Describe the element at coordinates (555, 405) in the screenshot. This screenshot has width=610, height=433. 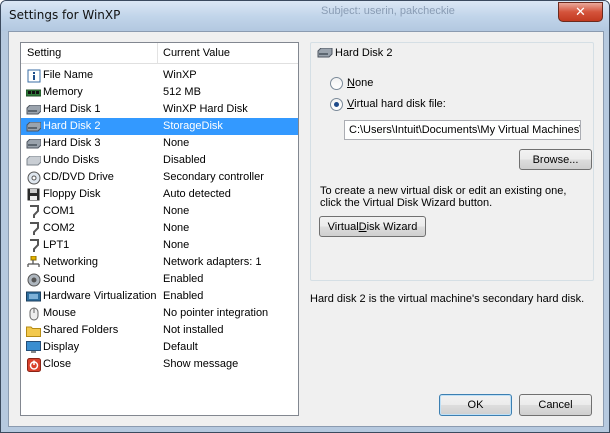
I see `cancel-button: Cancel` at that location.